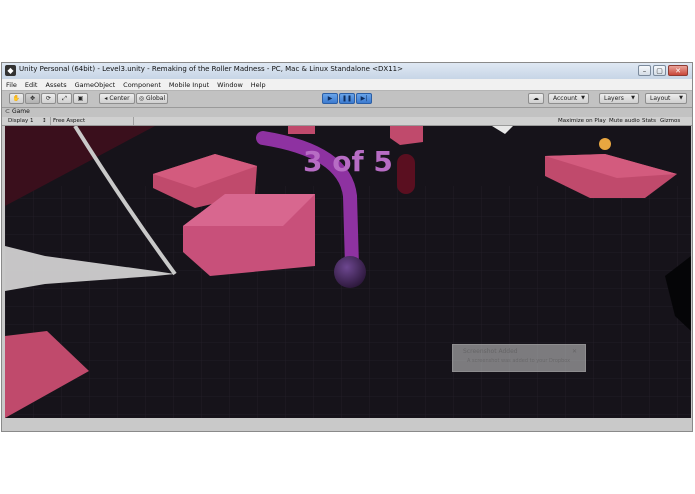  Describe the element at coordinates (119, 98) in the screenshot. I see `pivot-label: Center` at that location.